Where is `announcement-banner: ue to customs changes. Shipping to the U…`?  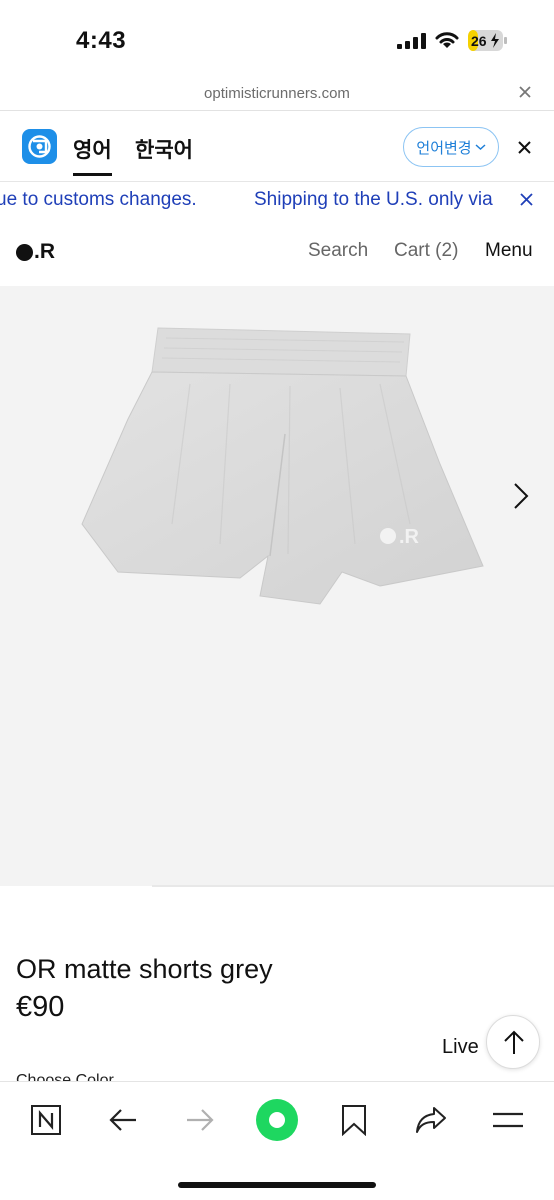
announcement-banner: ue to customs changes. Shipping to the U… is located at coordinates (277, 200).